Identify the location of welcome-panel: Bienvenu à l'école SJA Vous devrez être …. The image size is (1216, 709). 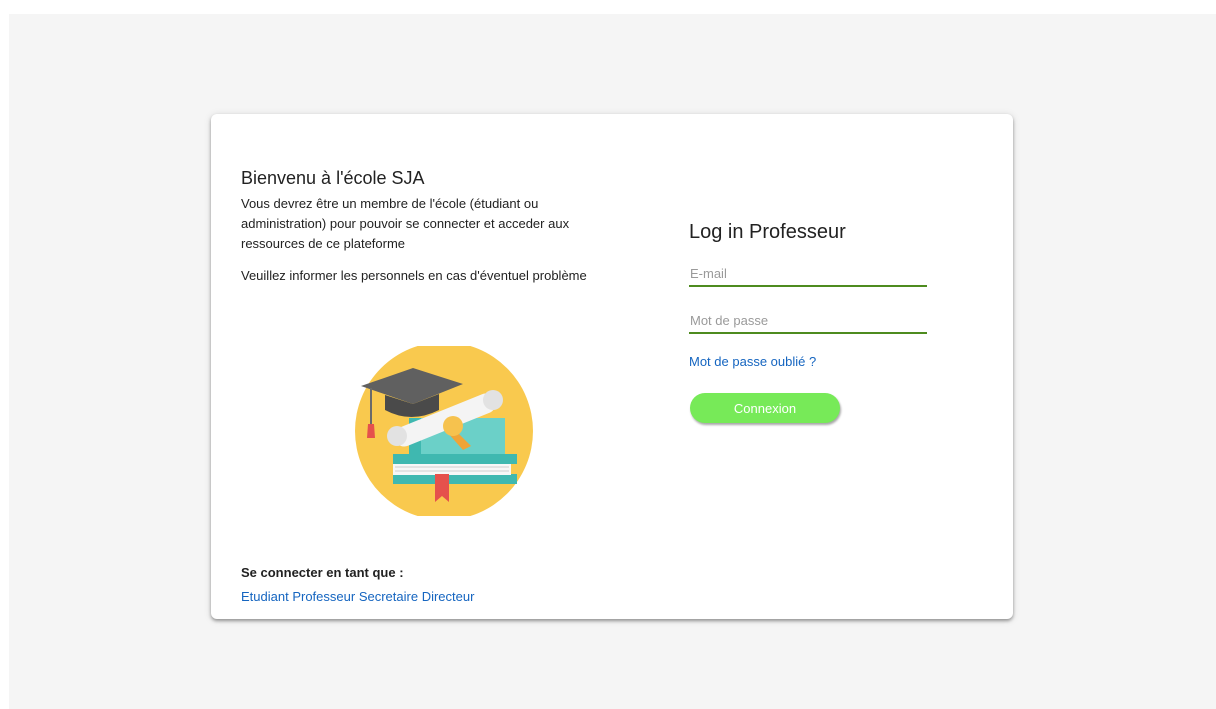
(431, 226).